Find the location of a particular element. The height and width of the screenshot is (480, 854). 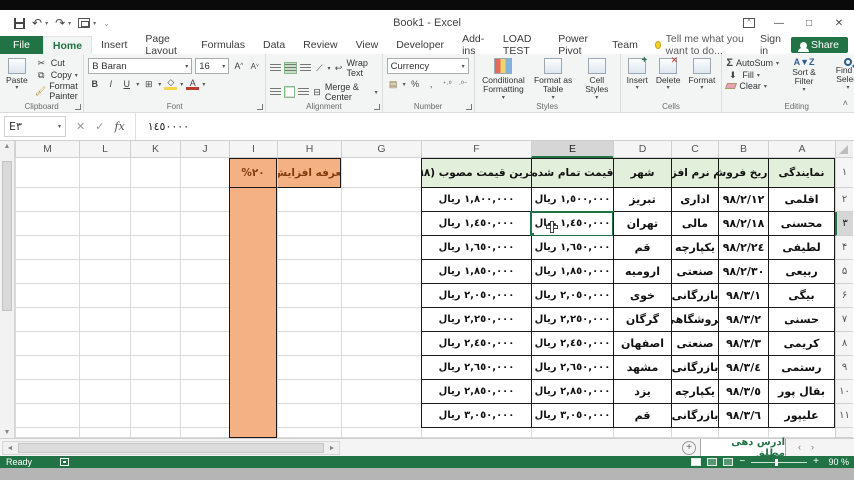

cell-L7 is located at coordinates (104, 320).